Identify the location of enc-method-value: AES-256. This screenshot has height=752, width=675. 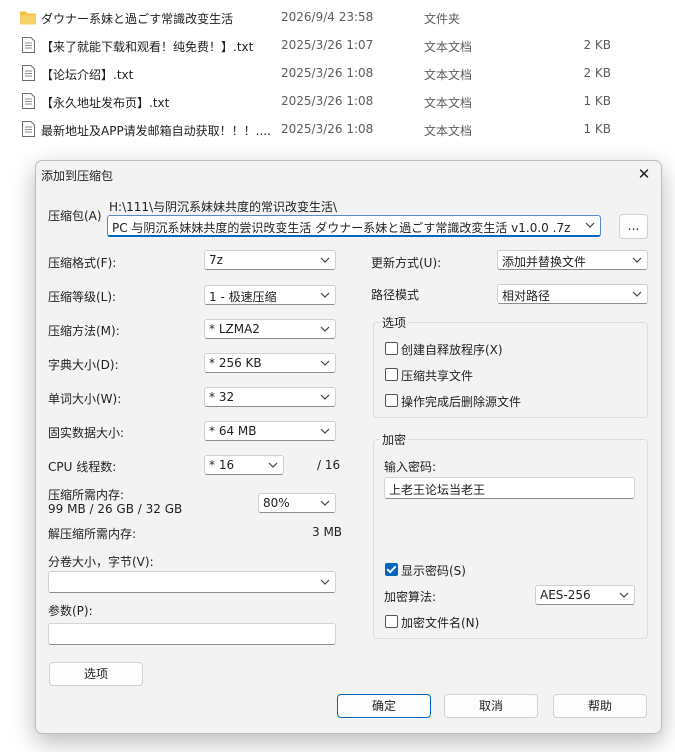
(565, 595).